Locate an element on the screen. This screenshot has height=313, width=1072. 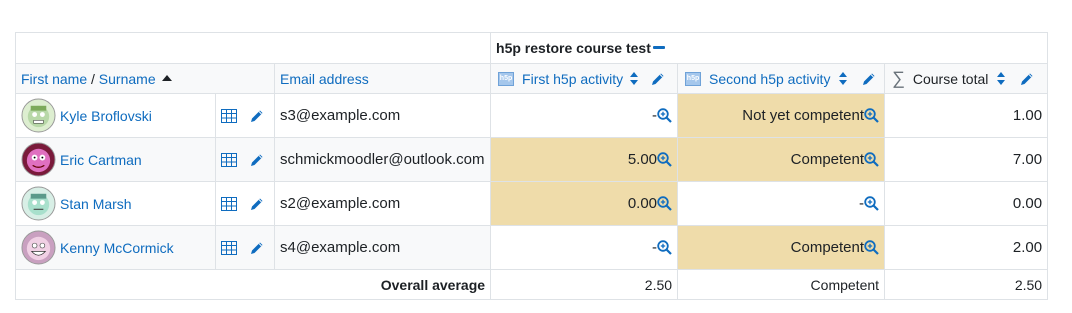
category-header: h5p restore course test is located at coordinates (769, 48).